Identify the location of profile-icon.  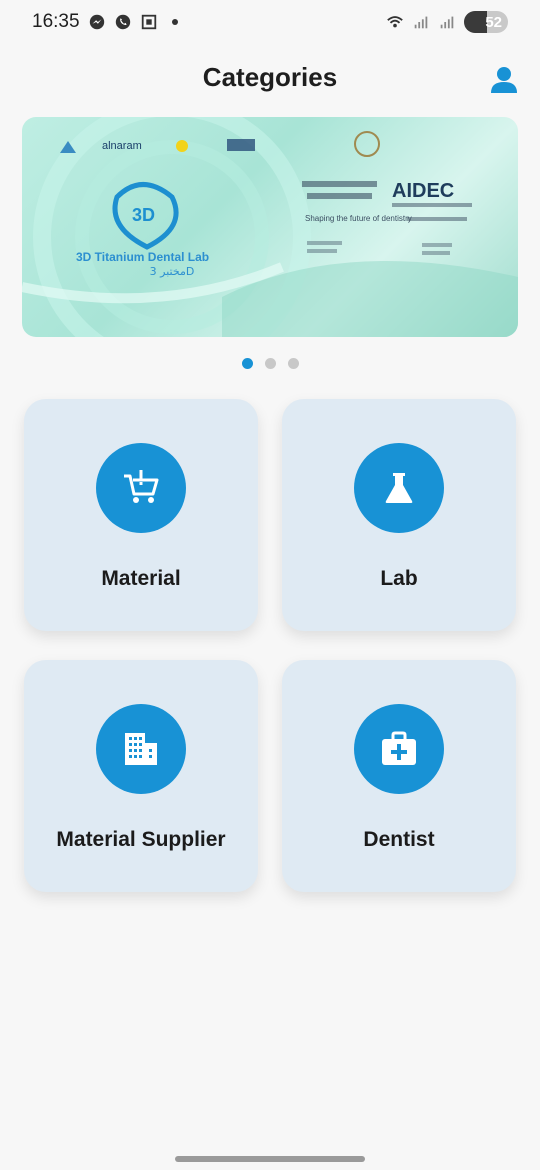
(504, 80).